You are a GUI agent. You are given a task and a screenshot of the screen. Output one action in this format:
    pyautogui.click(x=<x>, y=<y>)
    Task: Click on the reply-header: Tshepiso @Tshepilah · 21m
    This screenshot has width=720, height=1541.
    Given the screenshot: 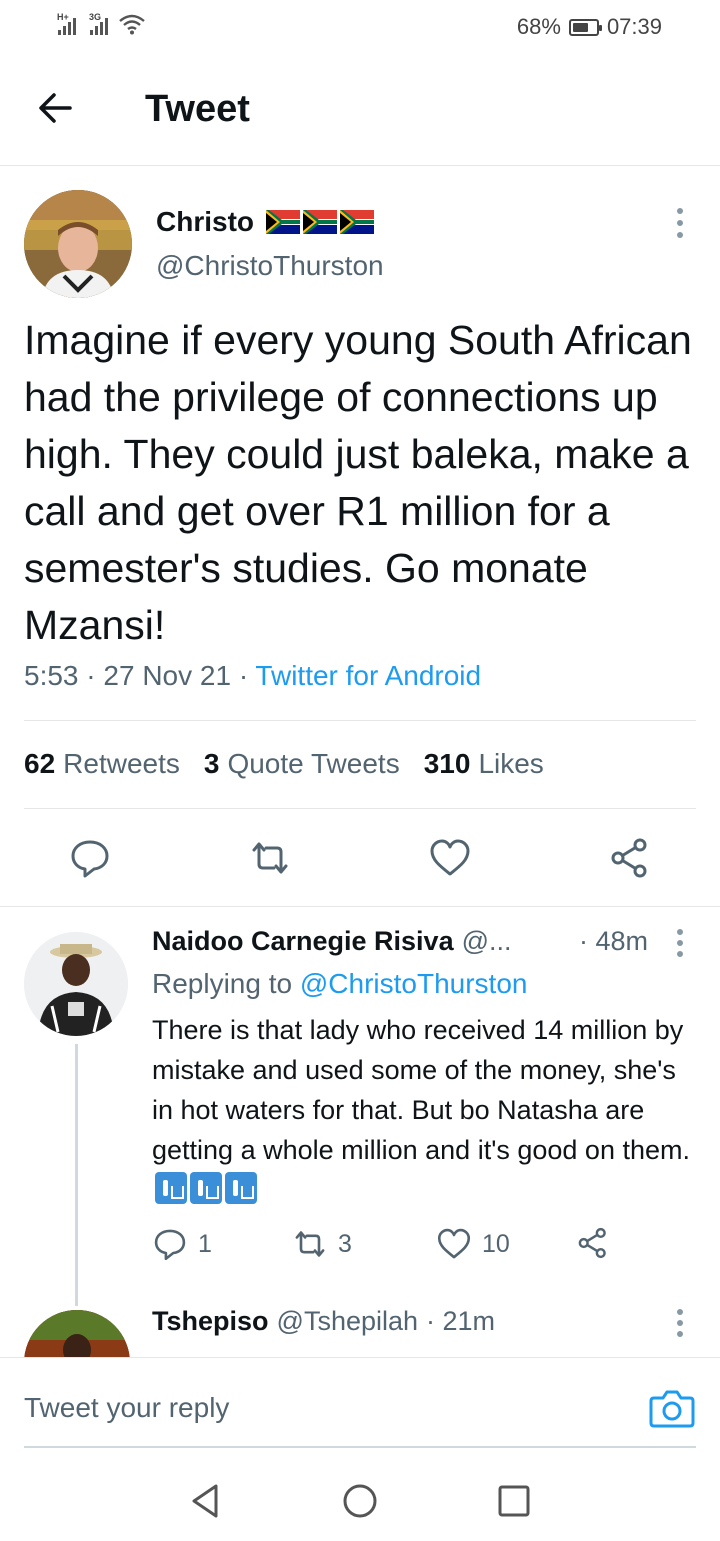 What is the action you would take?
    pyautogui.click(x=323, y=1321)
    